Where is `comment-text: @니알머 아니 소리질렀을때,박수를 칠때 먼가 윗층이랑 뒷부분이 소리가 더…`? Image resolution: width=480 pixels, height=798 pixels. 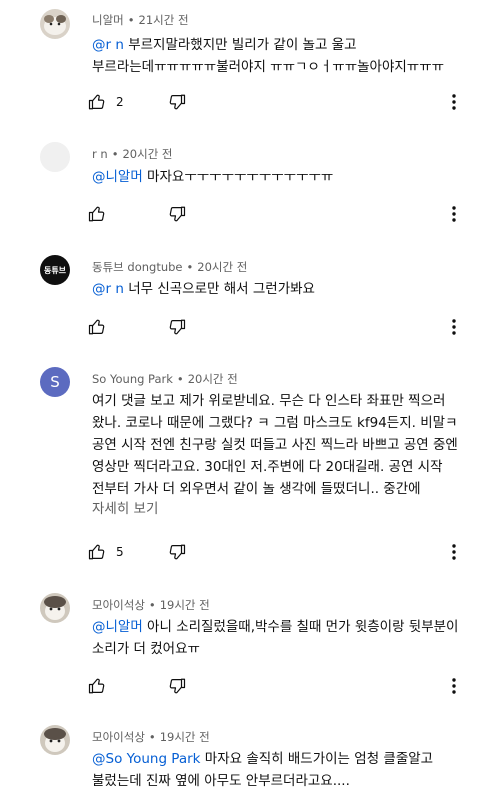
comment-text: @니알머 아니 소리질렀을때,박수를 칠때 먼가 윗층이랑 뒷부분이 소리가 더… is located at coordinates (277, 638).